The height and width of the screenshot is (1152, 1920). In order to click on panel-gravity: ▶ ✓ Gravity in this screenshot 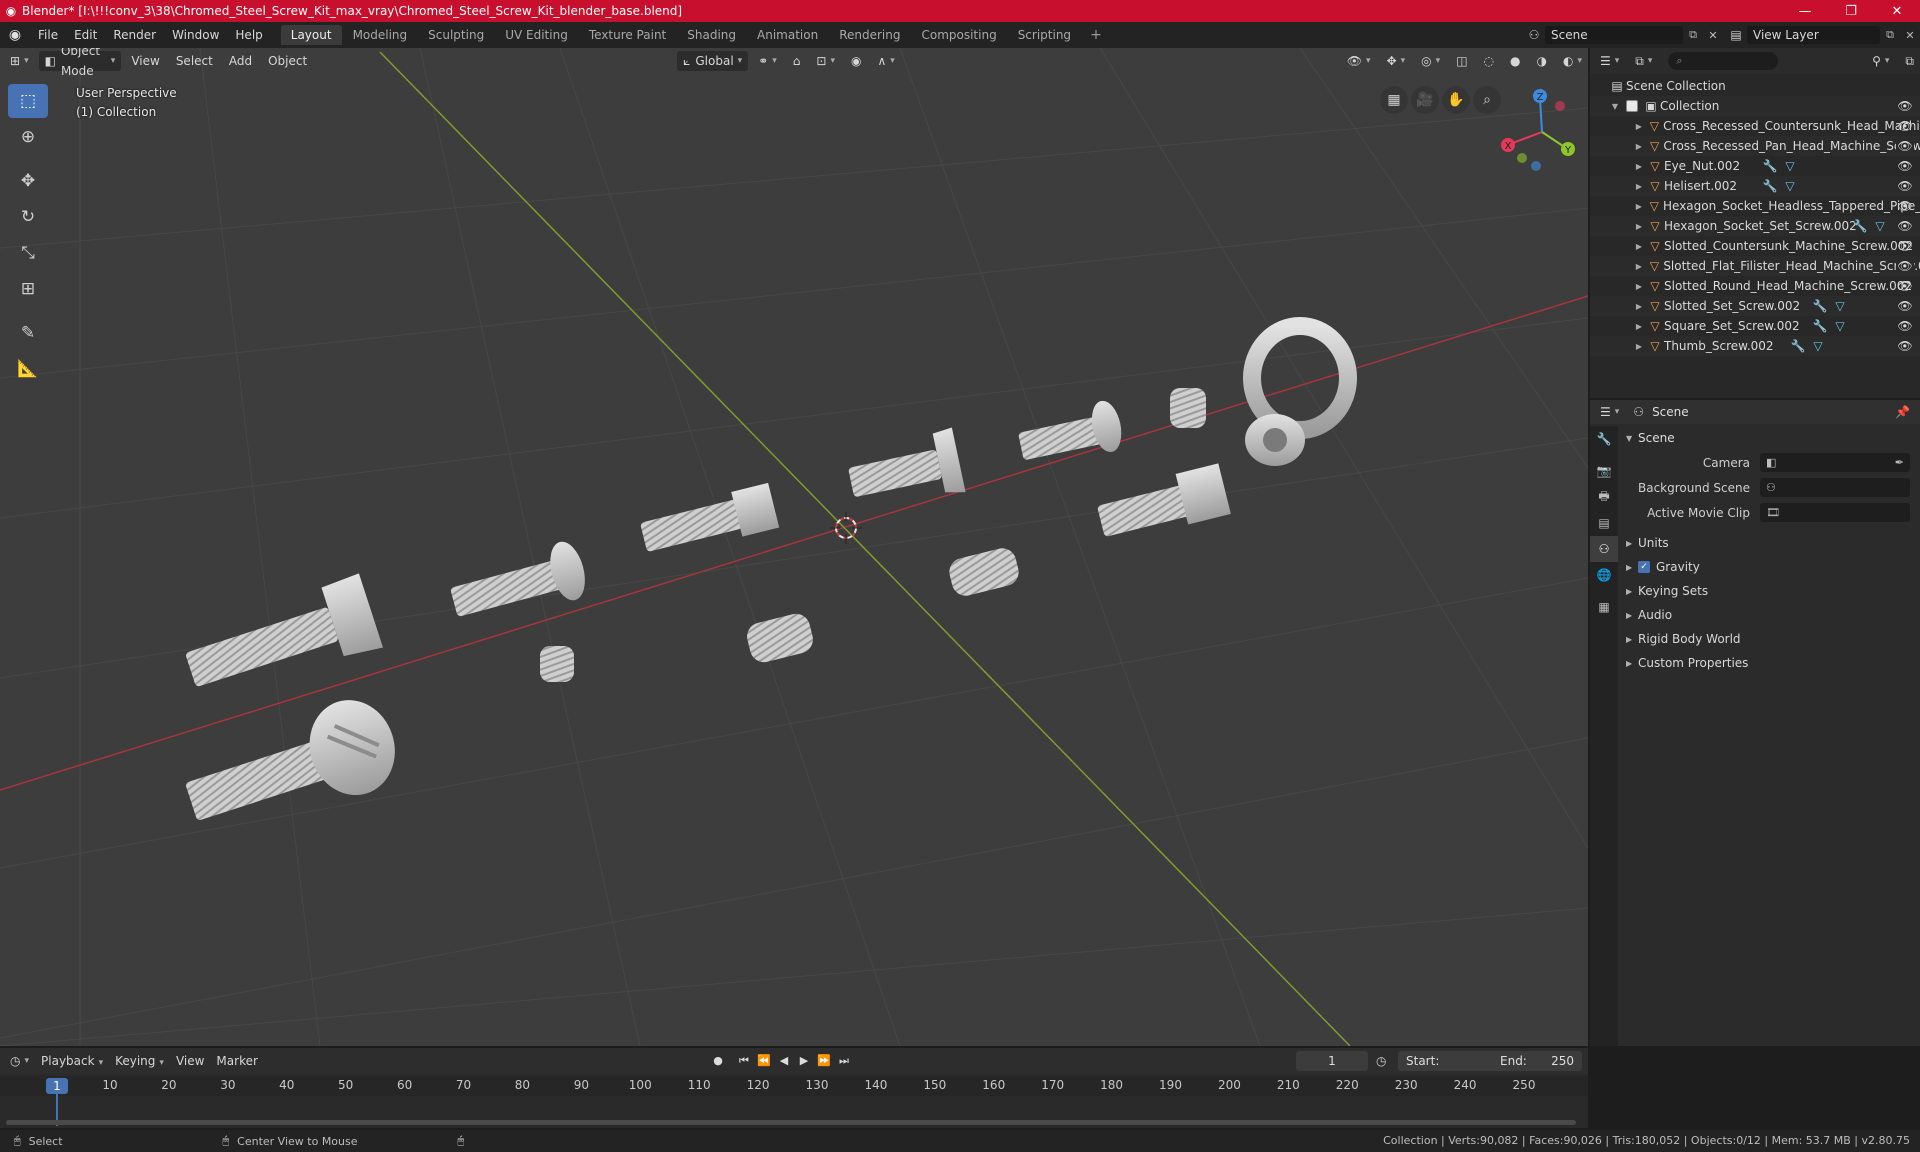, I will do `click(1770, 567)`.